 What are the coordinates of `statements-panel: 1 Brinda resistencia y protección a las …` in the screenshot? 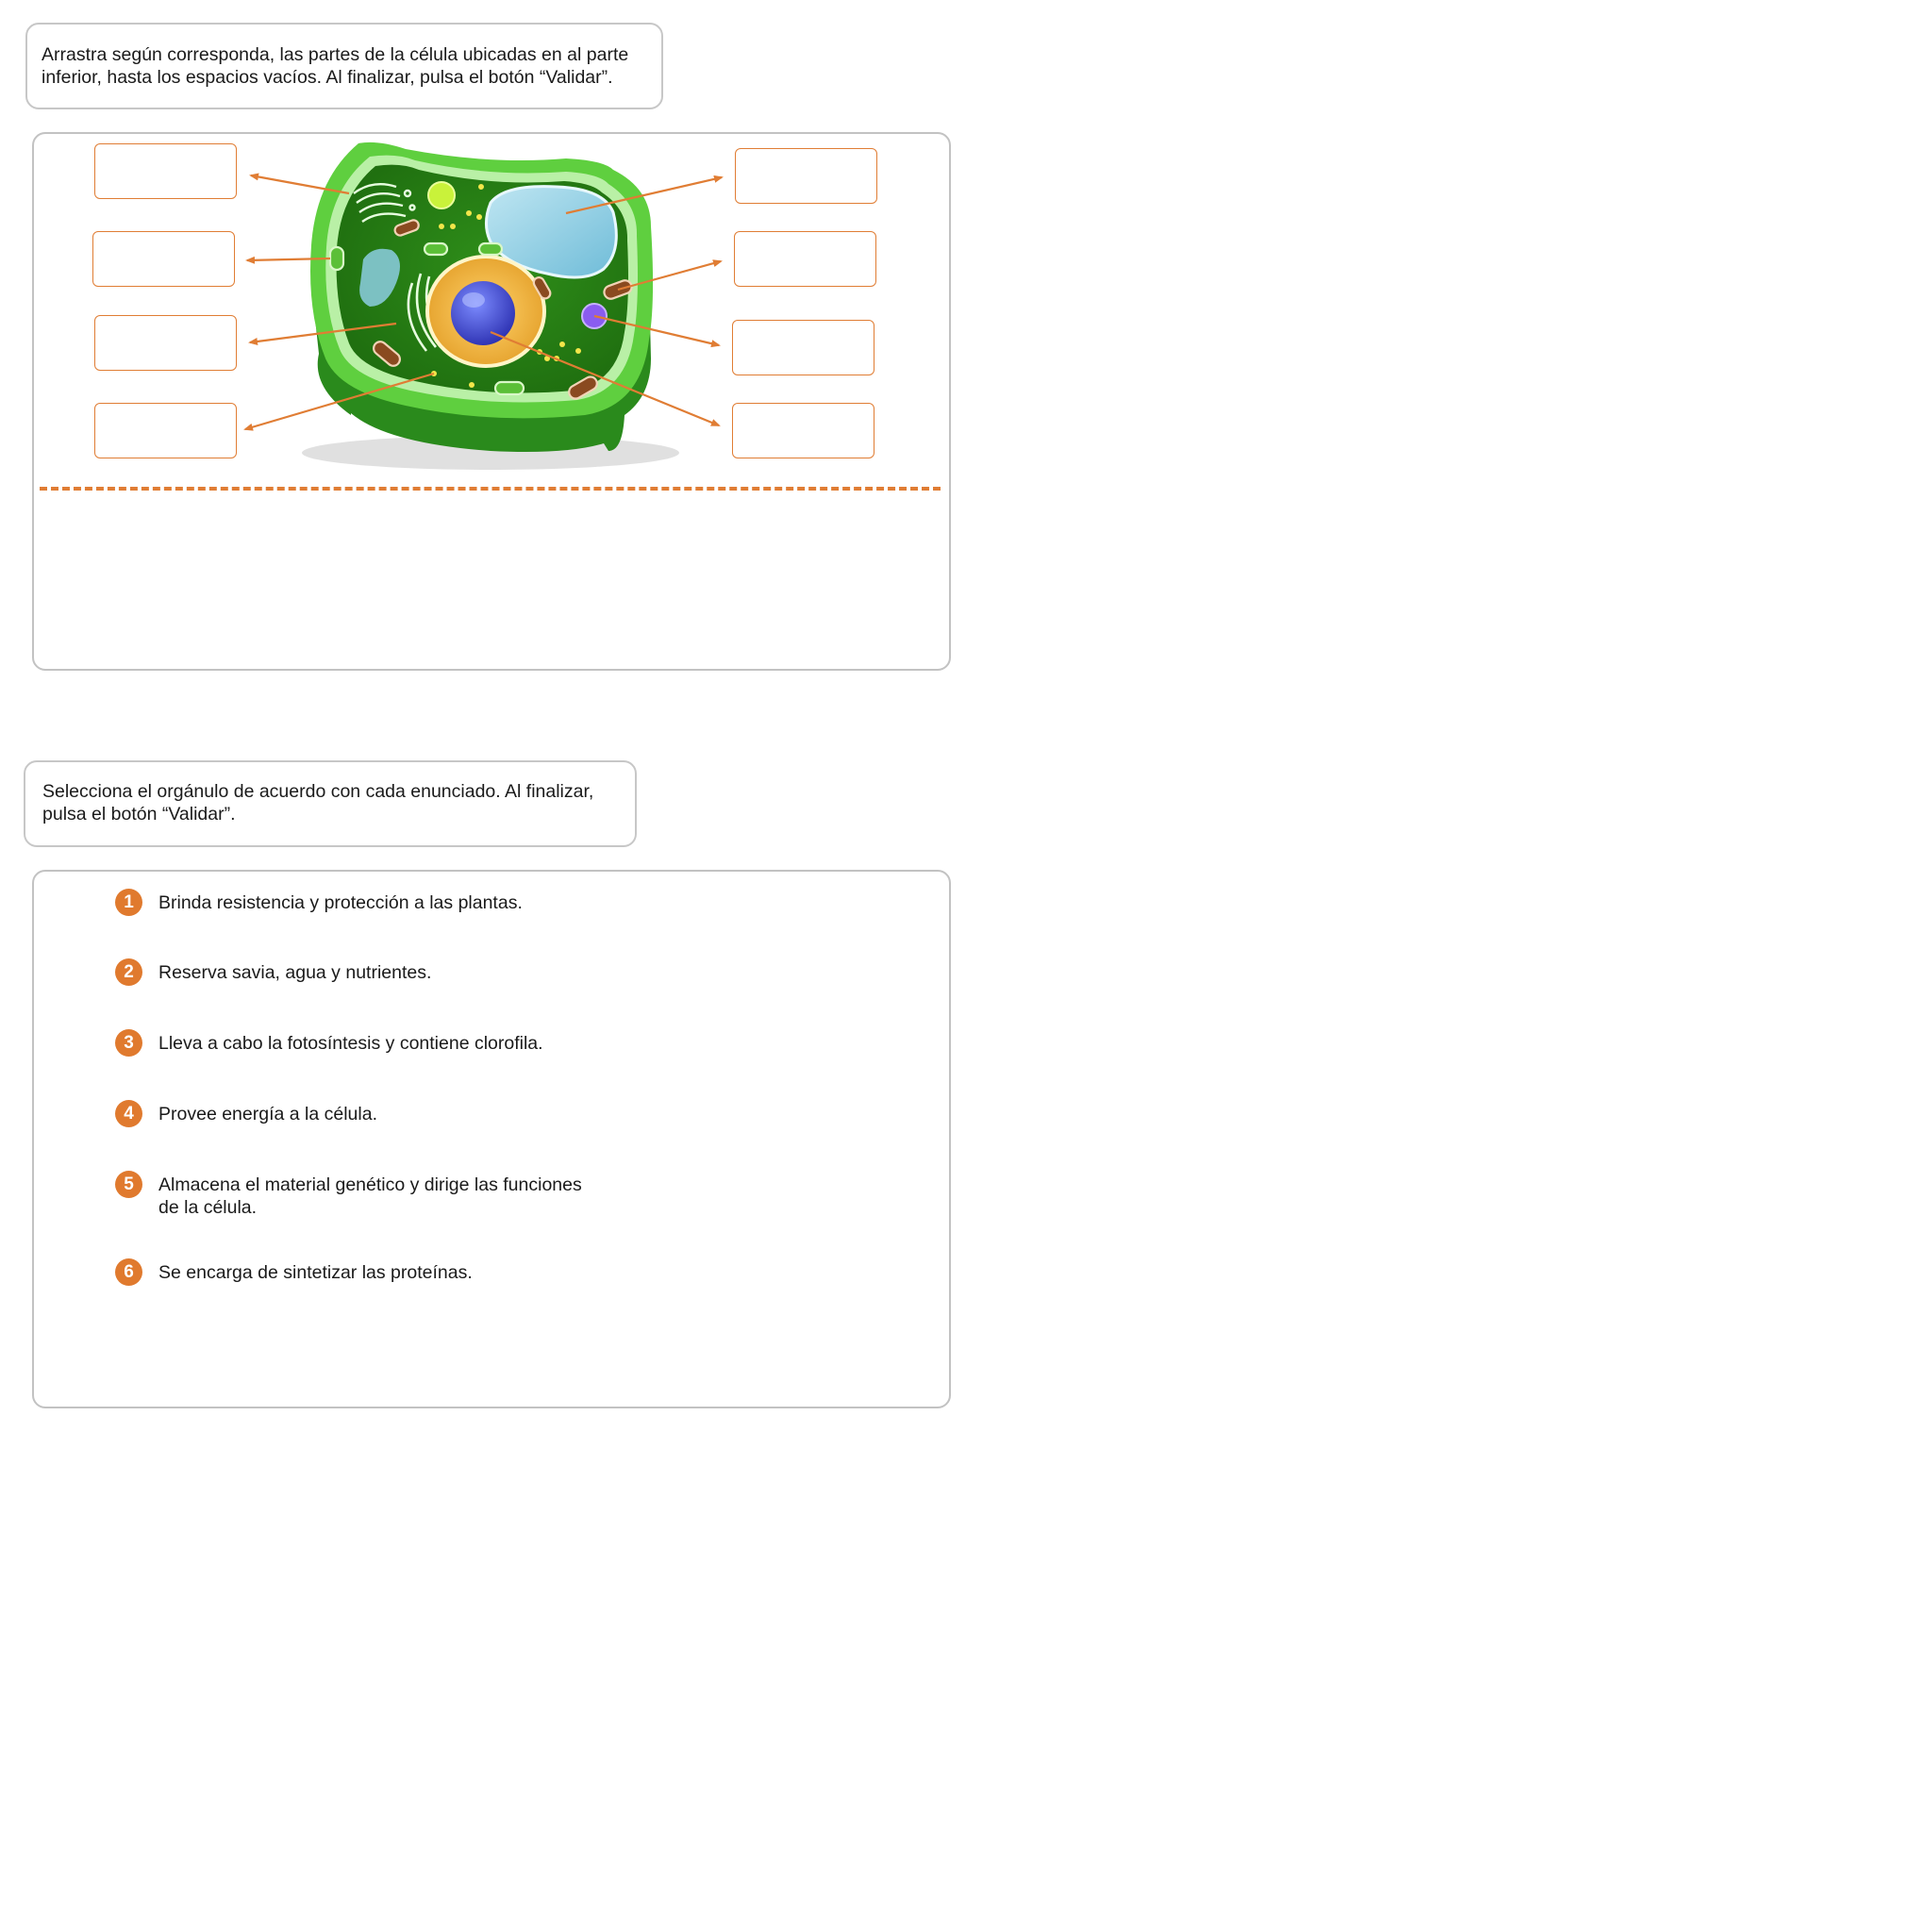 It's located at (491, 1139).